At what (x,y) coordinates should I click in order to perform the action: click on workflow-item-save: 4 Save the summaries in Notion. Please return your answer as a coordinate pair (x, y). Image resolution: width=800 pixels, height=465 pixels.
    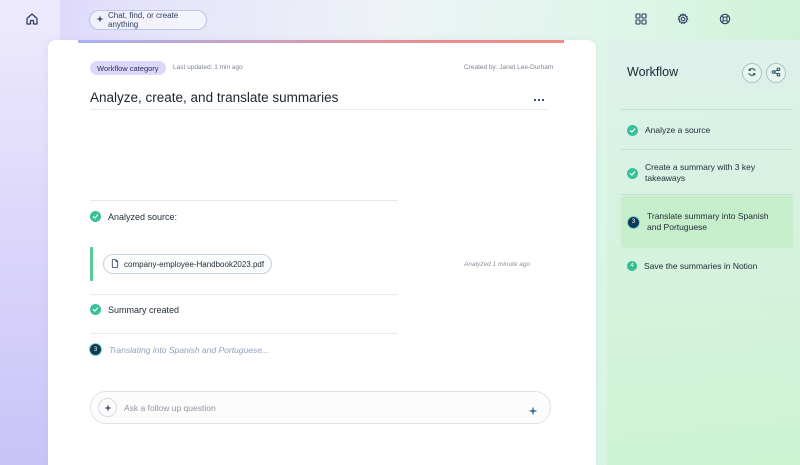
    Looking at the image, I should click on (707, 266).